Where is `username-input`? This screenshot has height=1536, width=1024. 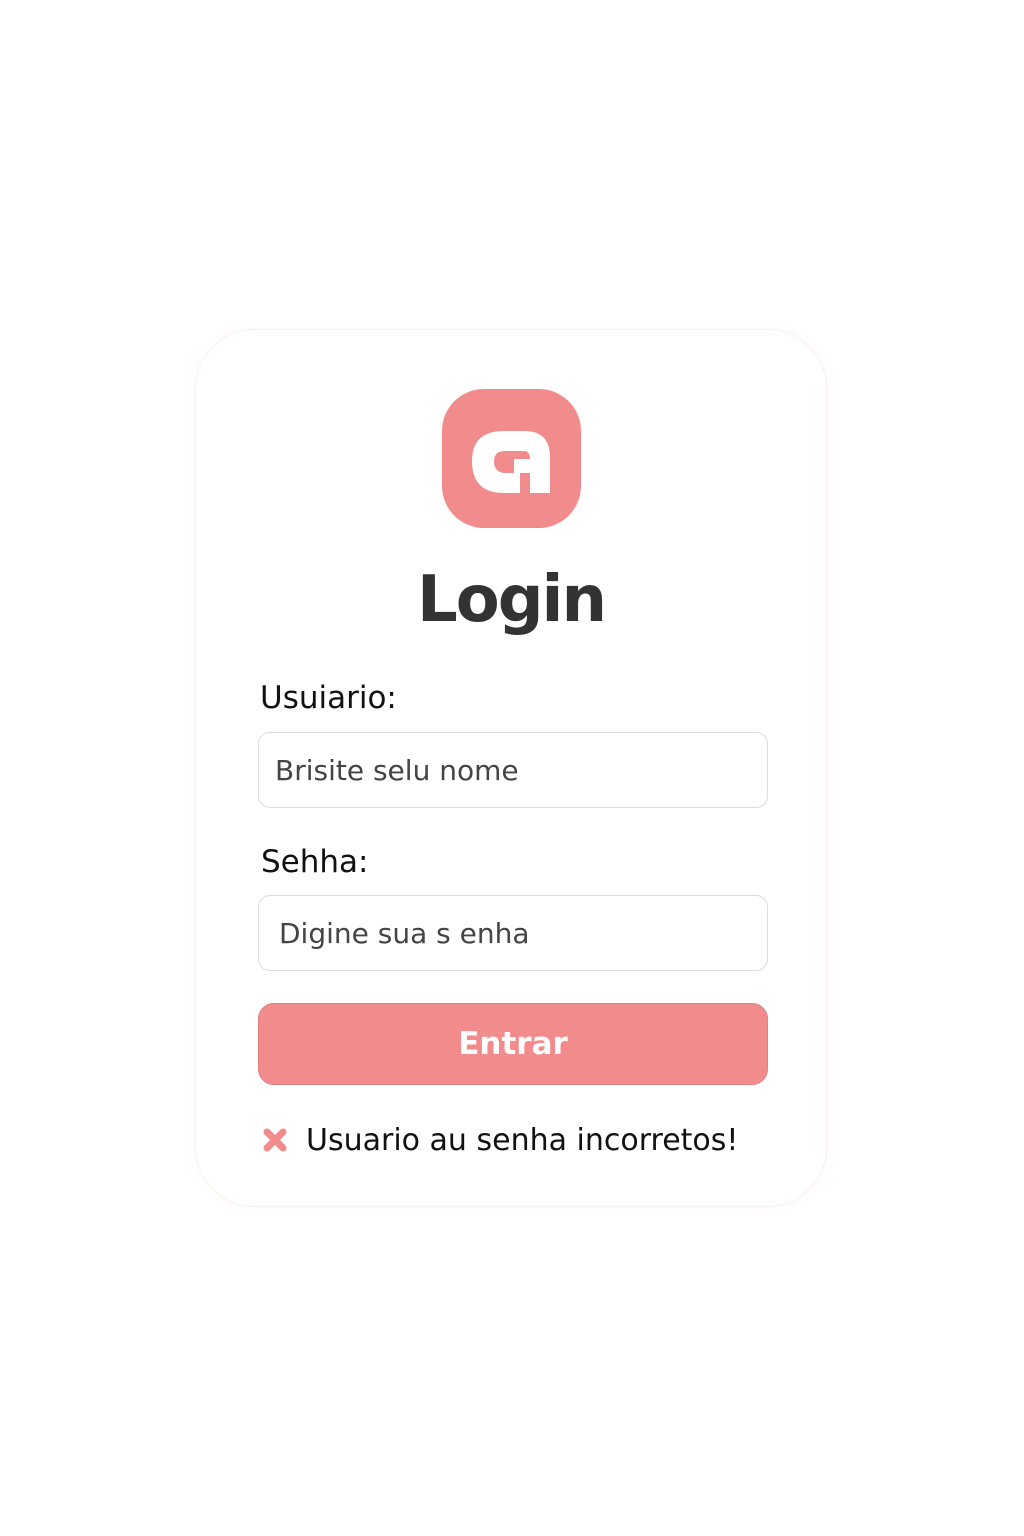
username-input is located at coordinates (513, 770).